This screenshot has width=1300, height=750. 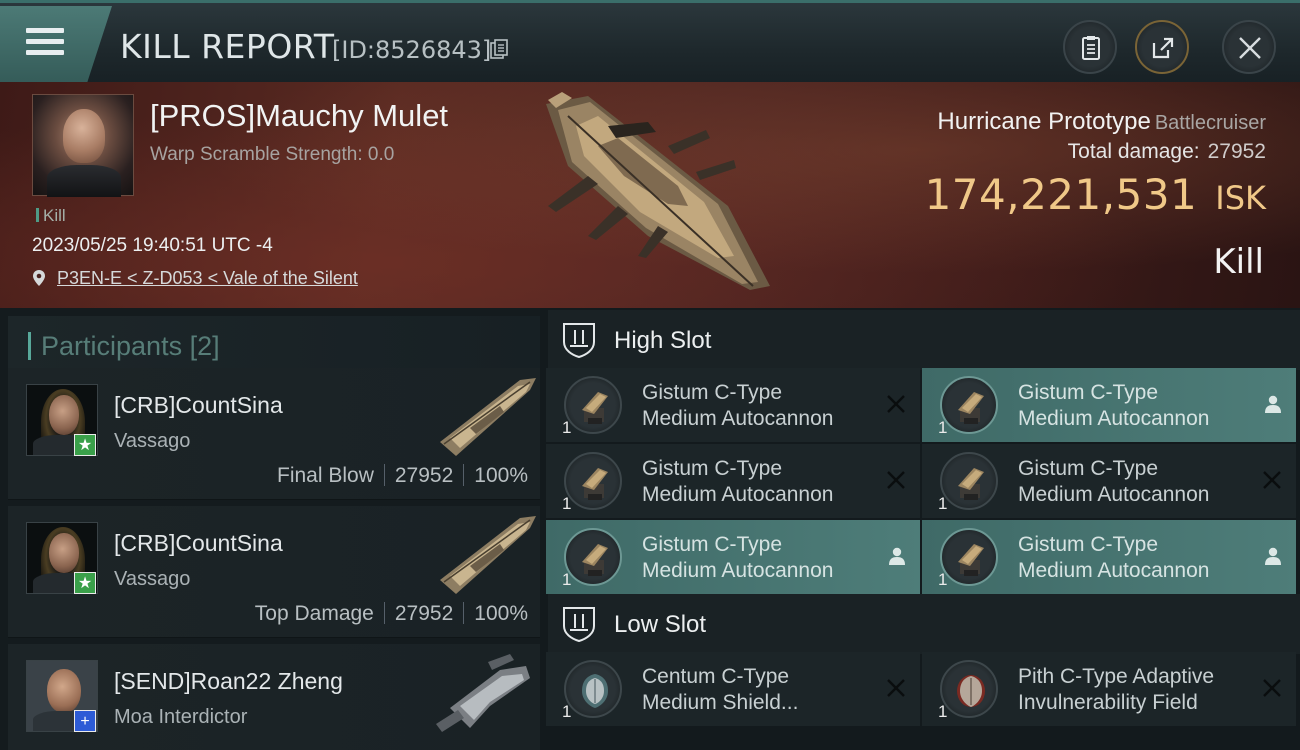 I want to click on report-id: [ID:8526843], so click(x=412, y=50).